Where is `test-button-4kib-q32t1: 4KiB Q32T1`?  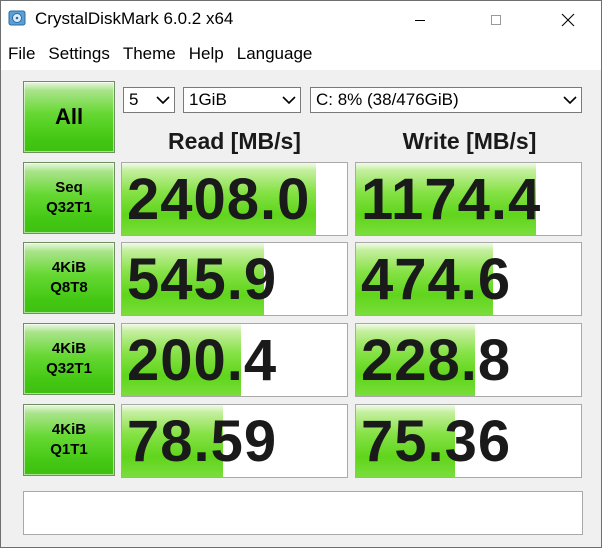
test-button-4kib-q32t1: 4KiB Q32T1 is located at coordinates (69, 359).